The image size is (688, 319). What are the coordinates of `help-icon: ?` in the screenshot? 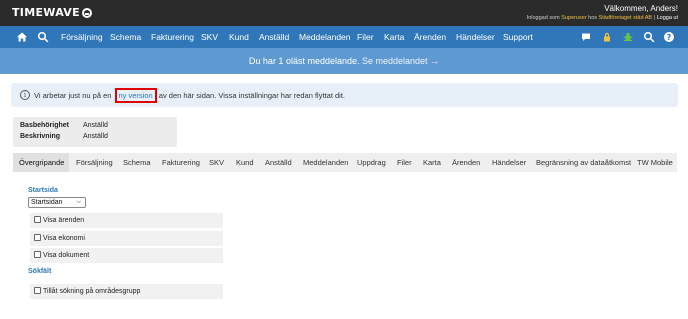 It's located at (669, 37).